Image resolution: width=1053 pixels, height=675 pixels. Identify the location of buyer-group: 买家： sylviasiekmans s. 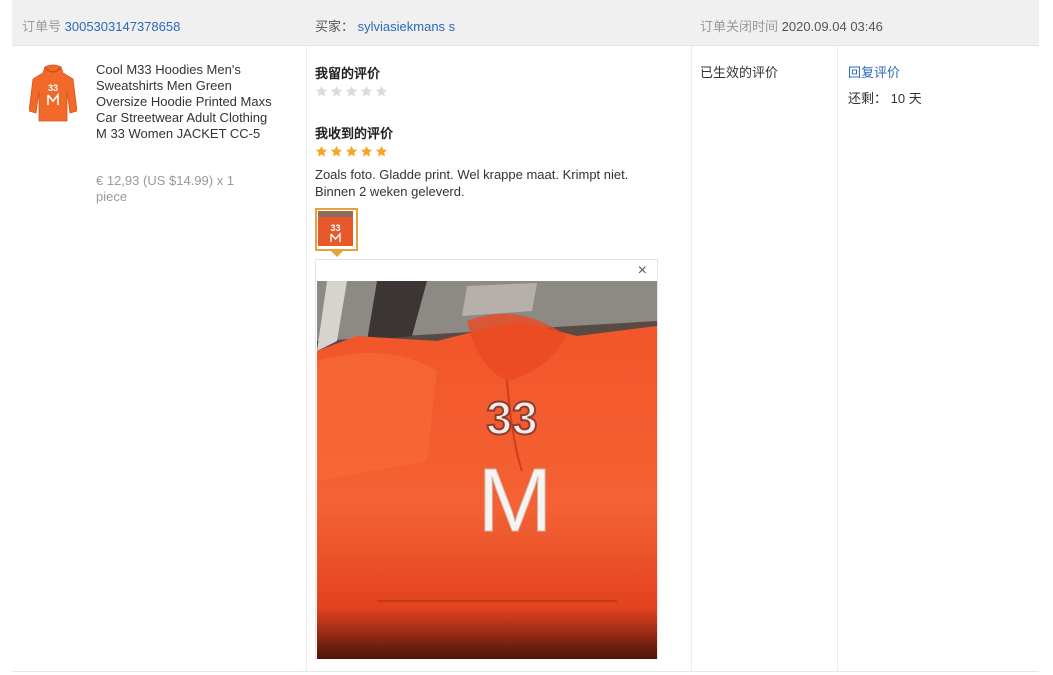
(385, 25).